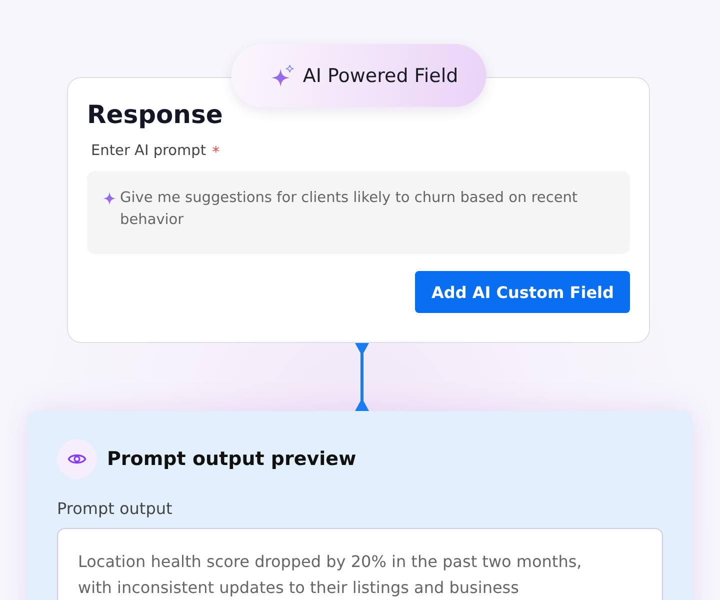  Describe the element at coordinates (380, 75) in the screenshot. I see `badge-label: AI Powered Field` at that location.